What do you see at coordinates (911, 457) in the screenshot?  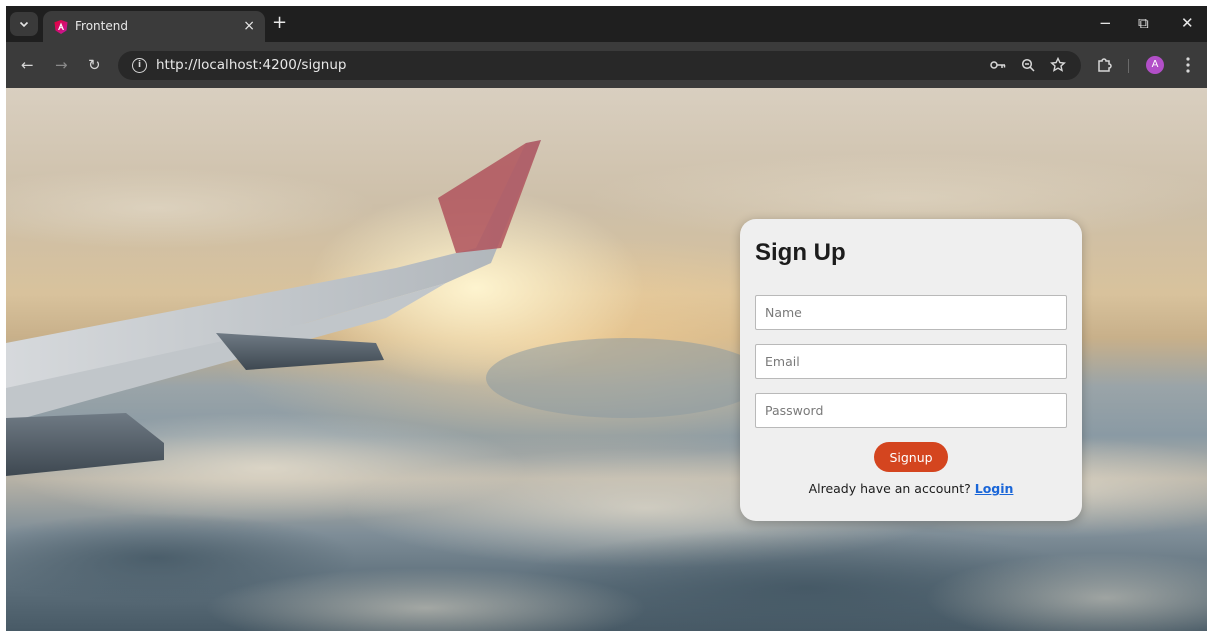 I see `signup-button: Signup` at bounding box center [911, 457].